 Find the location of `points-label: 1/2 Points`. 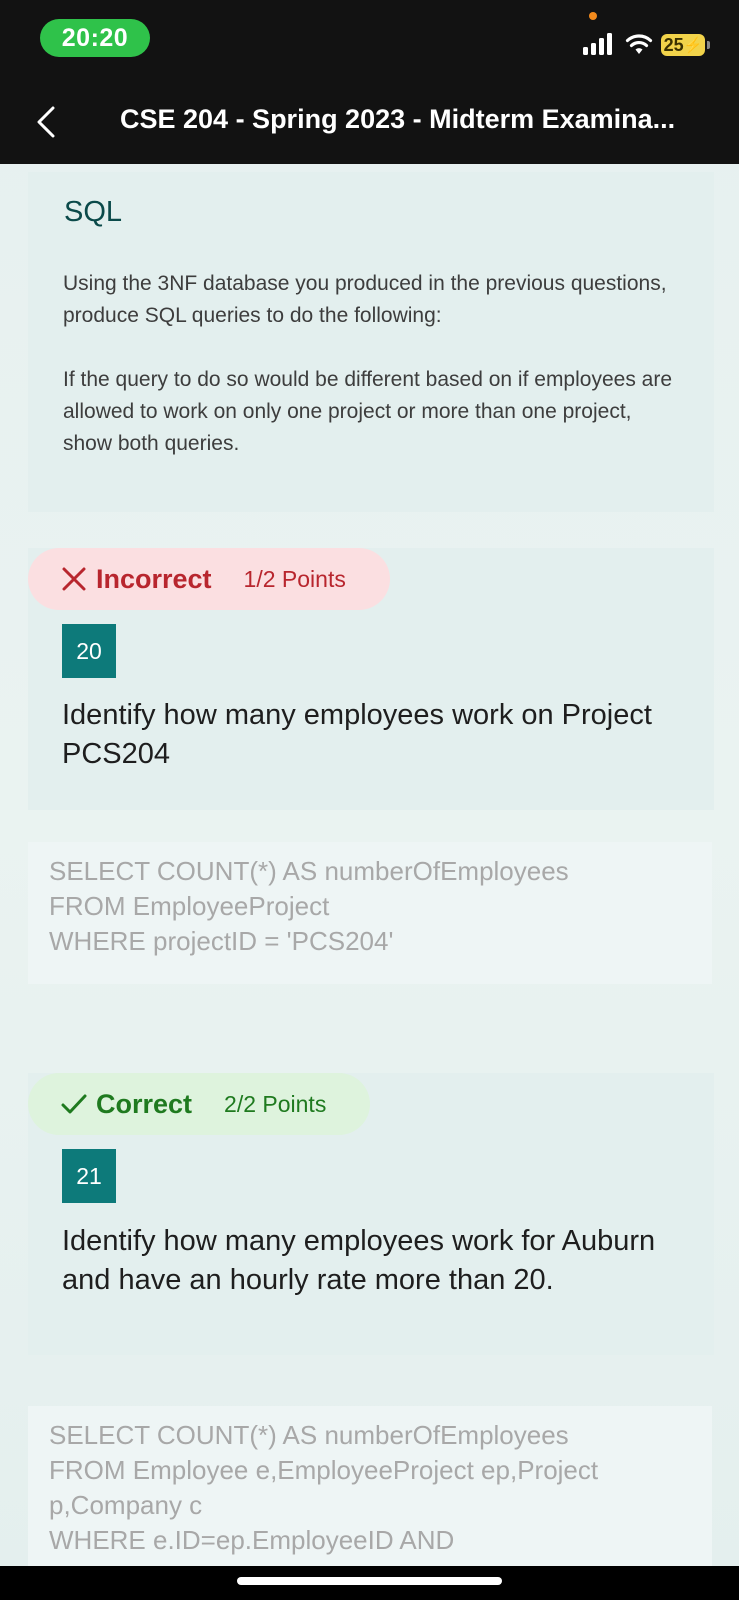

points-label: 1/2 Points is located at coordinates (294, 578).